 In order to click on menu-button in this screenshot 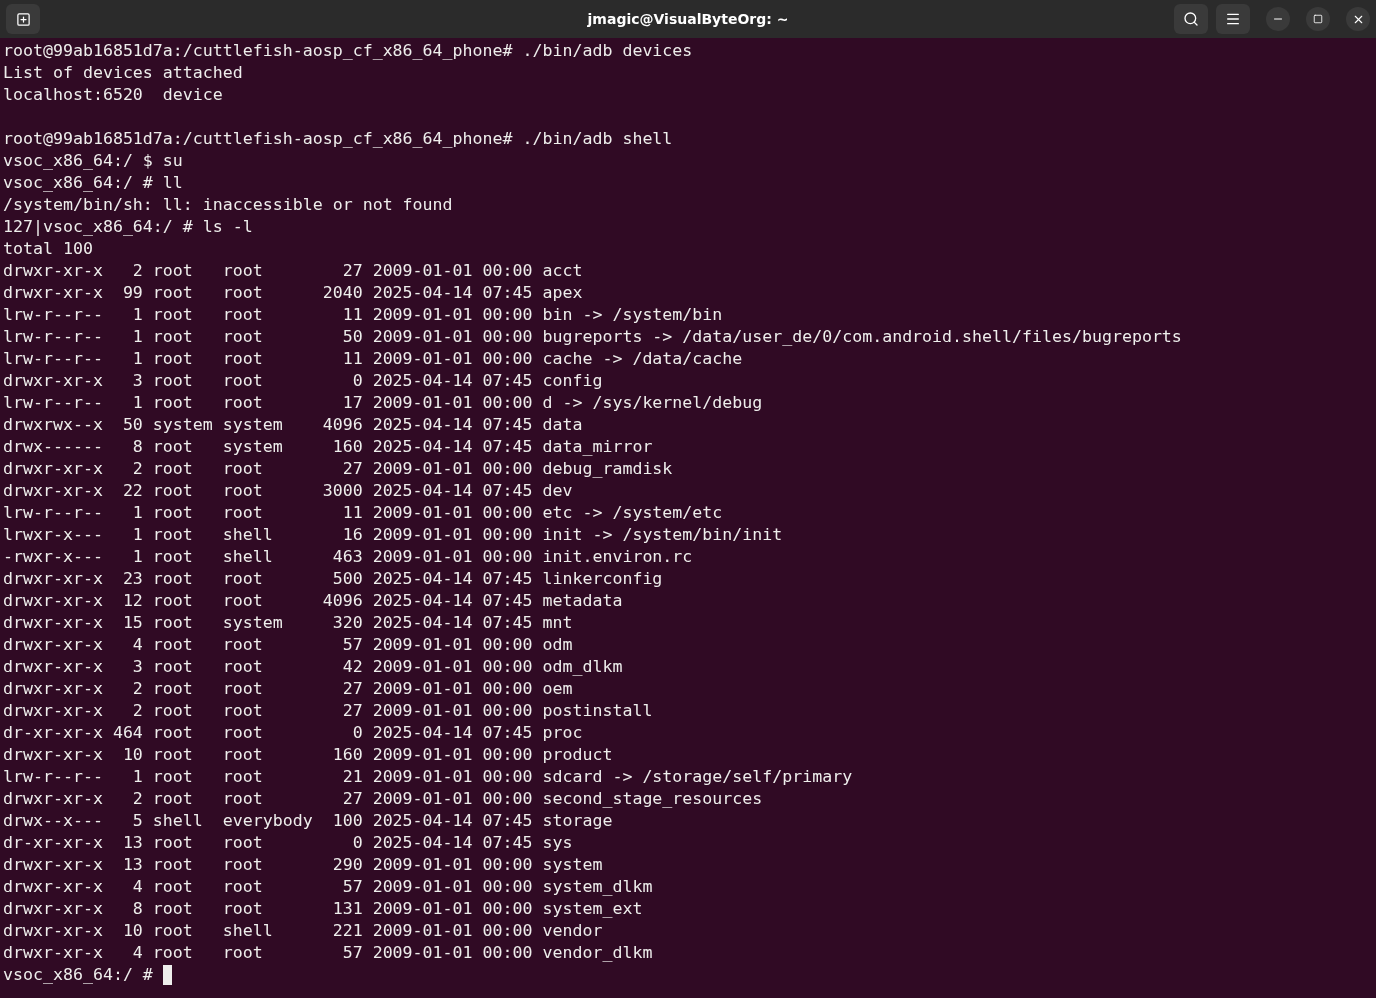, I will do `click(1233, 19)`.